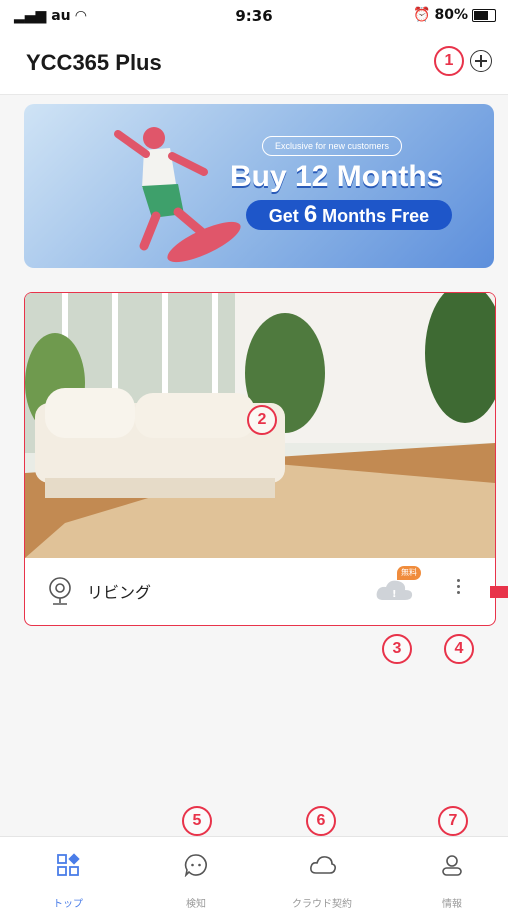 The width and height of the screenshot is (508, 917). Describe the element at coordinates (60, 591) in the screenshot. I see `camera-icon` at that location.